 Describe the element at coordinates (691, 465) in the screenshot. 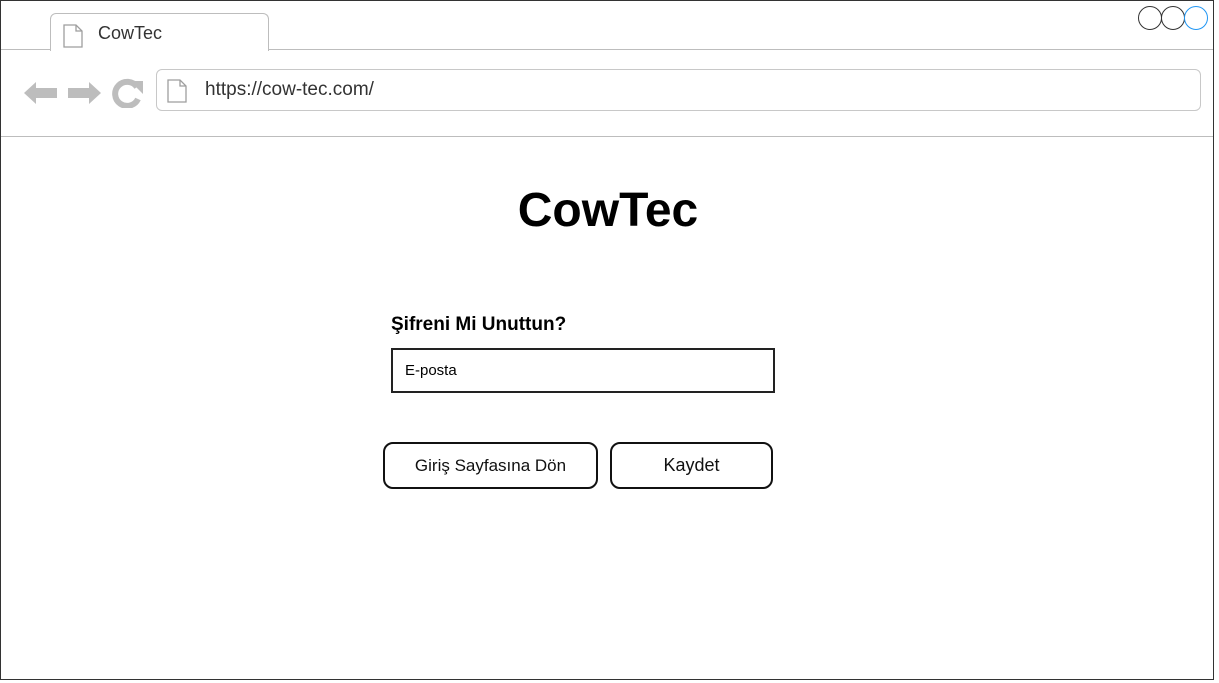

I see `save-button: Kaydet` at that location.